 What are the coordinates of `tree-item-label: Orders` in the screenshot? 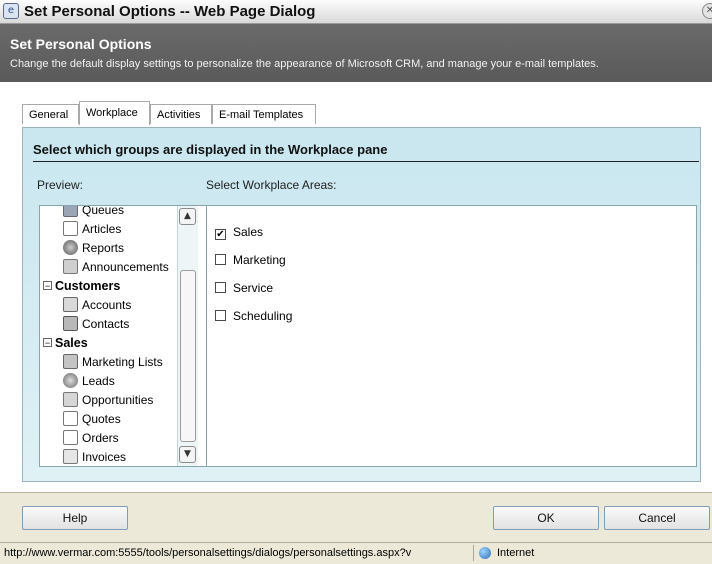 It's located at (100, 438).